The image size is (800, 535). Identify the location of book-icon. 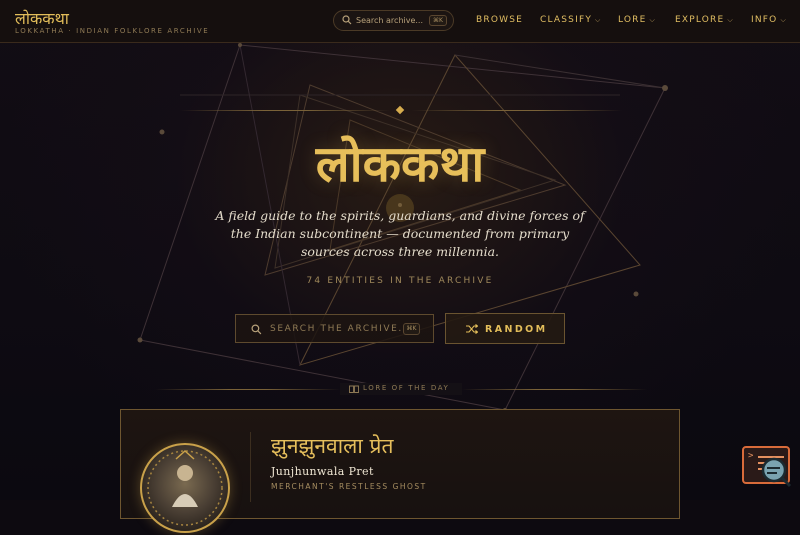
(354, 389).